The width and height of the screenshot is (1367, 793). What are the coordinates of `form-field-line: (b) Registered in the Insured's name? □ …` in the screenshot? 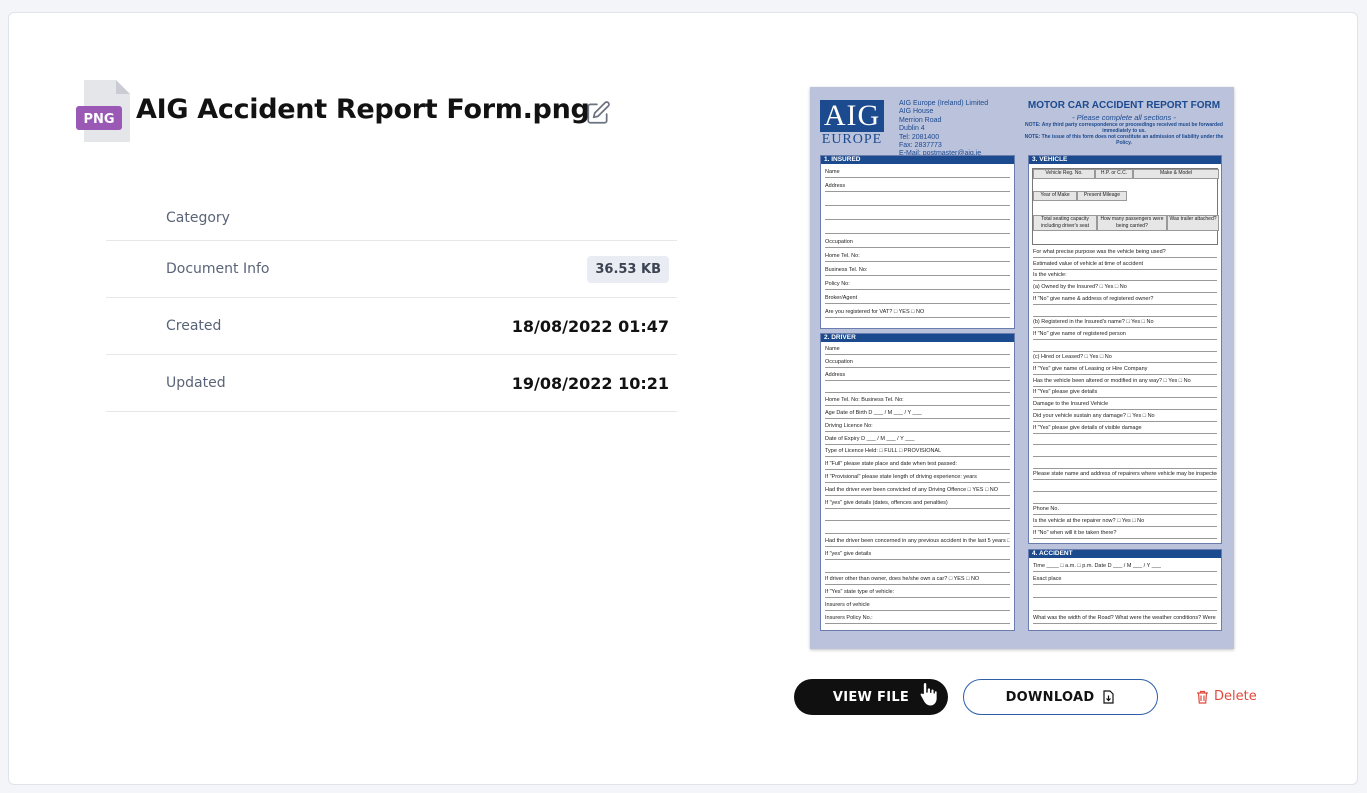 It's located at (1125, 323).